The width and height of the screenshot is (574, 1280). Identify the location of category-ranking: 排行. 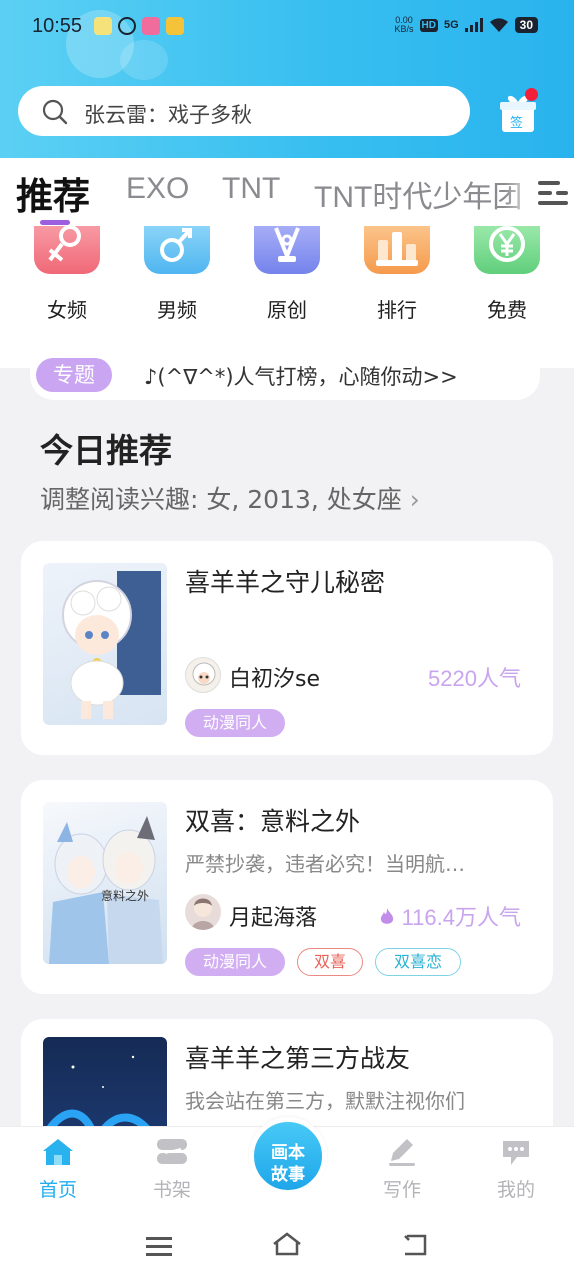
(397, 274).